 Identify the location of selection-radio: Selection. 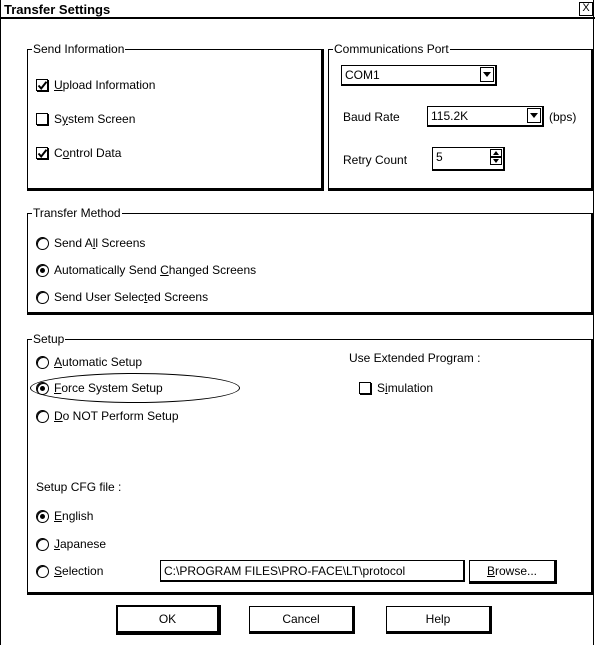
(69, 571).